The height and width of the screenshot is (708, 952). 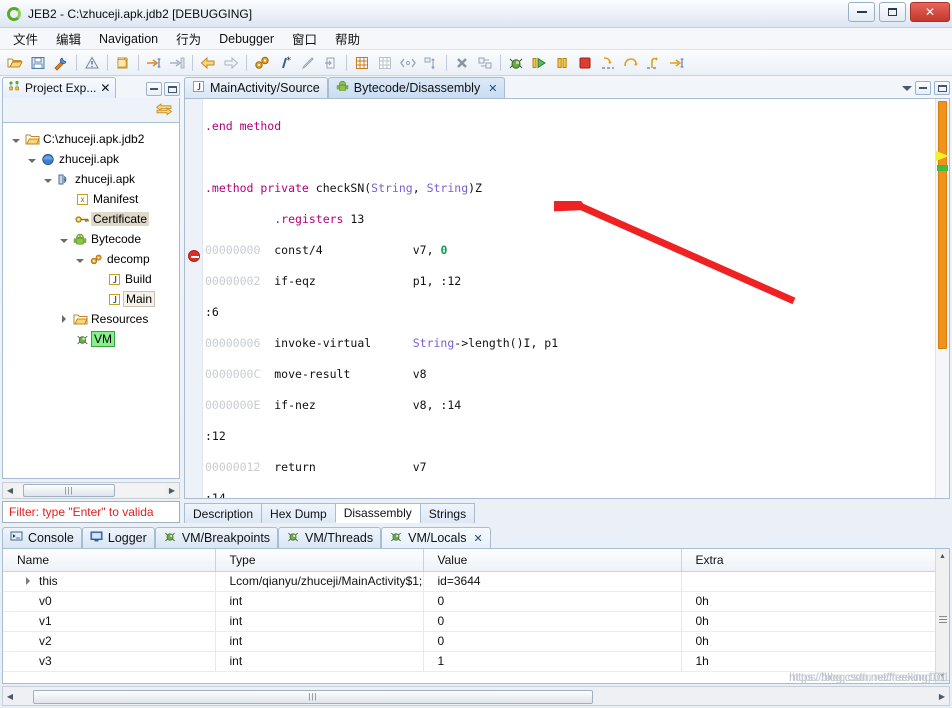 What do you see at coordinates (942, 225) in the screenshot?
I see `editor-vscroll-thumb` at bounding box center [942, 225].